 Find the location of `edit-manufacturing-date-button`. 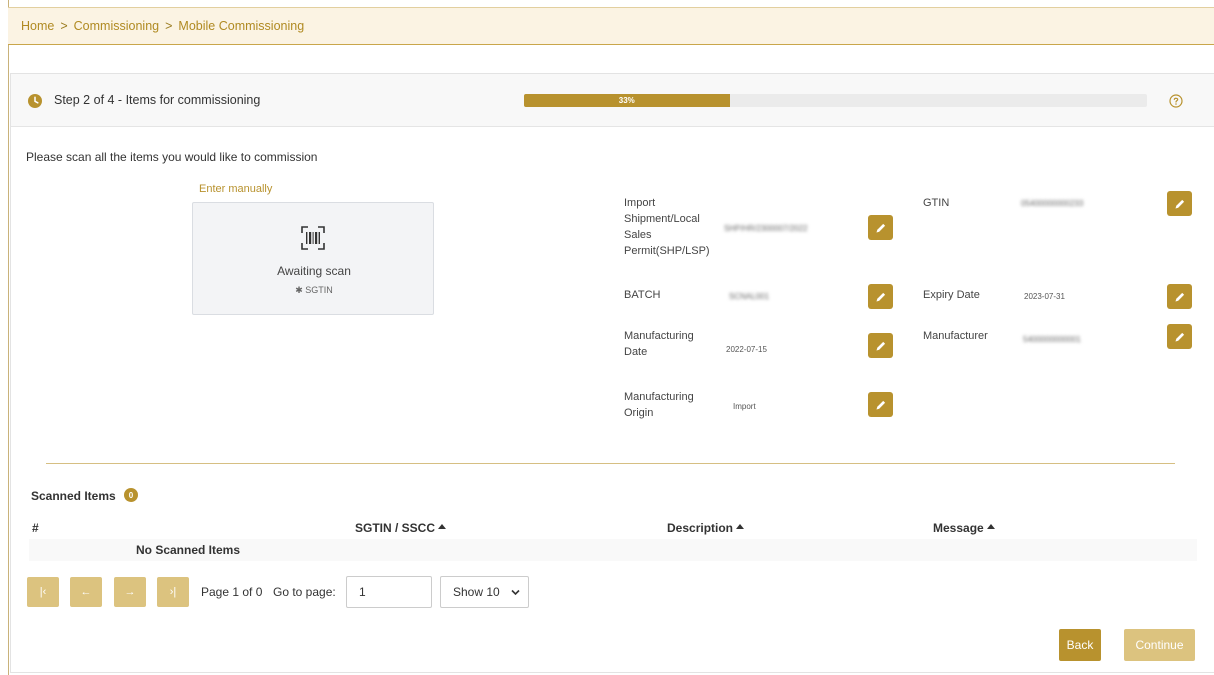

edit-manufacturing-date-button is located at coordinates (880, 345).